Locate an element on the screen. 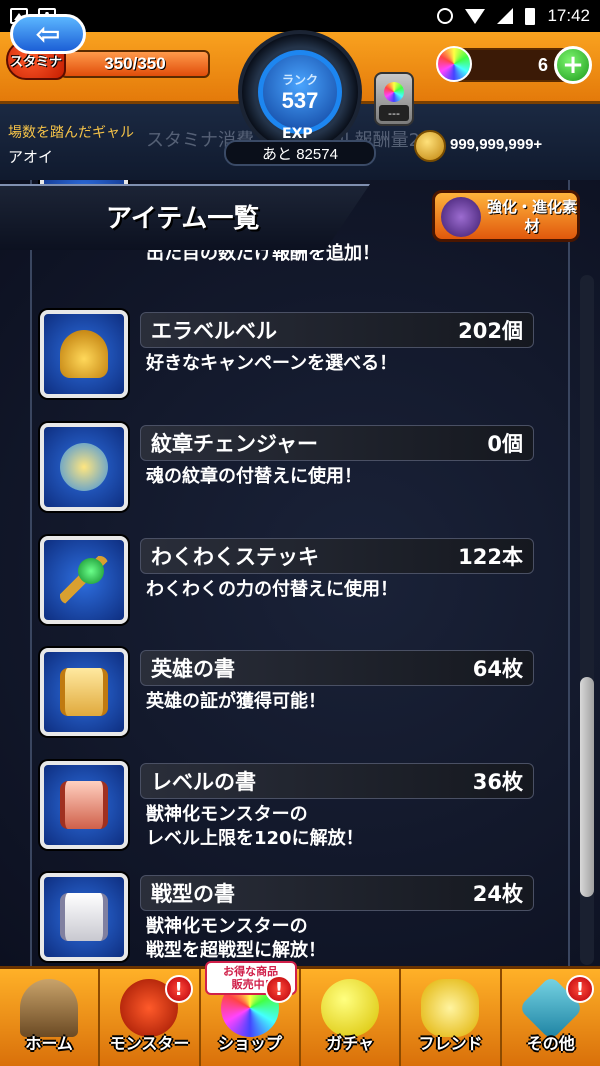 The width and height of the screenshot is (600, 1066). stamina-value: 350/350 is located at coordinates (135, 63).